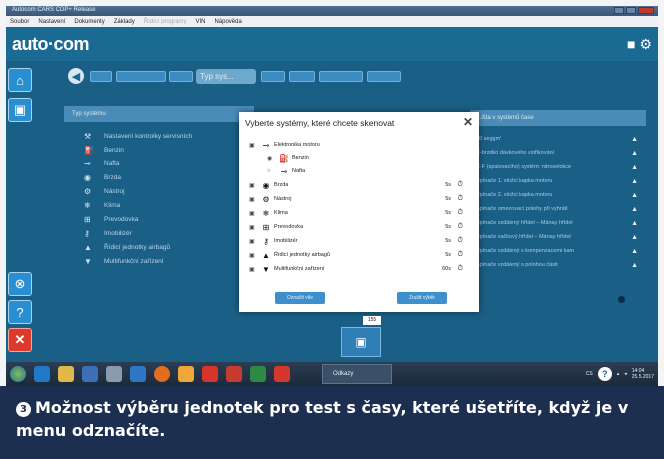 The width and height of the screenshot is (664, 459). I want to click on connection-icon: ⊗, so click(20, 283).